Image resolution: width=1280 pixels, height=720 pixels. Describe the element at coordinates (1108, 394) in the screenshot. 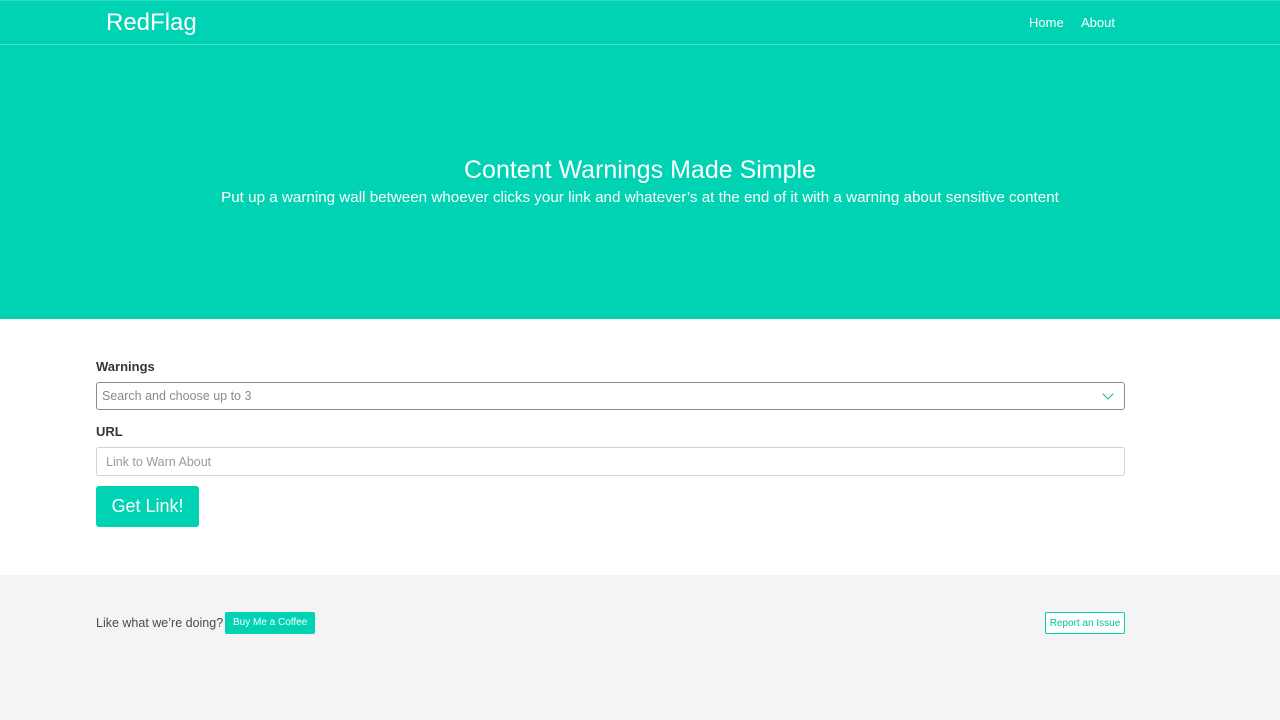

I see `chevron-down-icon` at that location.